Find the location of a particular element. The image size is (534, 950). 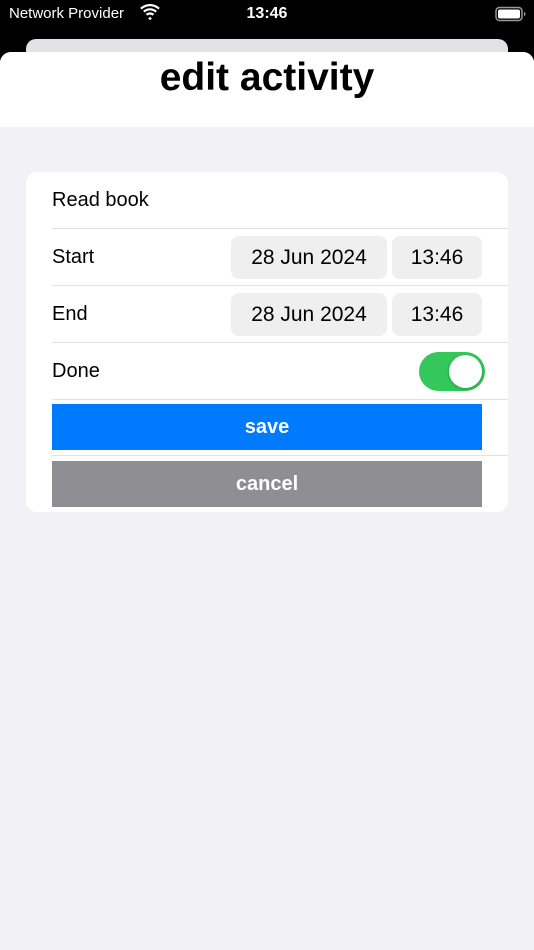

start-row: Start 28 Jun 2024 13:46 is located at coordinates (267, 257).